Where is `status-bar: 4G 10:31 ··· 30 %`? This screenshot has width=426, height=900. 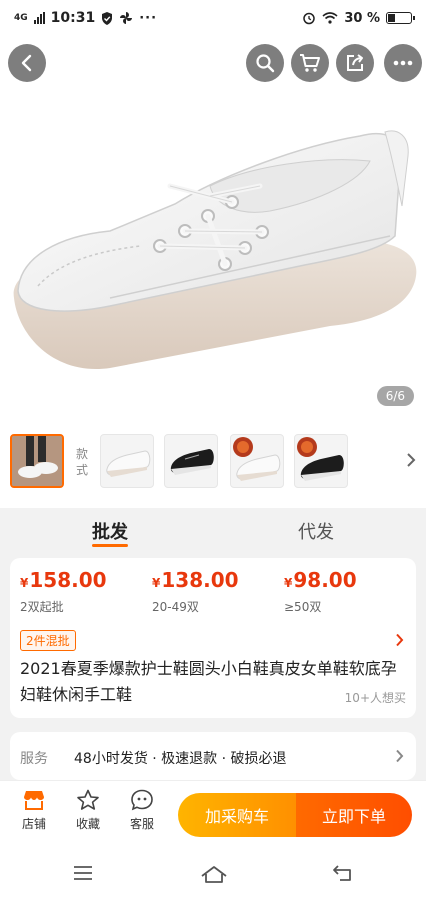
status-bar: 4G 10:31 ··· 30 % is located at coordinates (213, 18).